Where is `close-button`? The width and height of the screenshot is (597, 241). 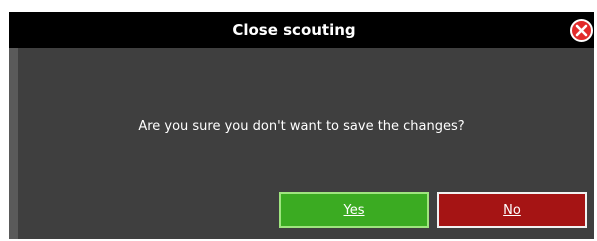 close-button is located at coordinates (581, 30).